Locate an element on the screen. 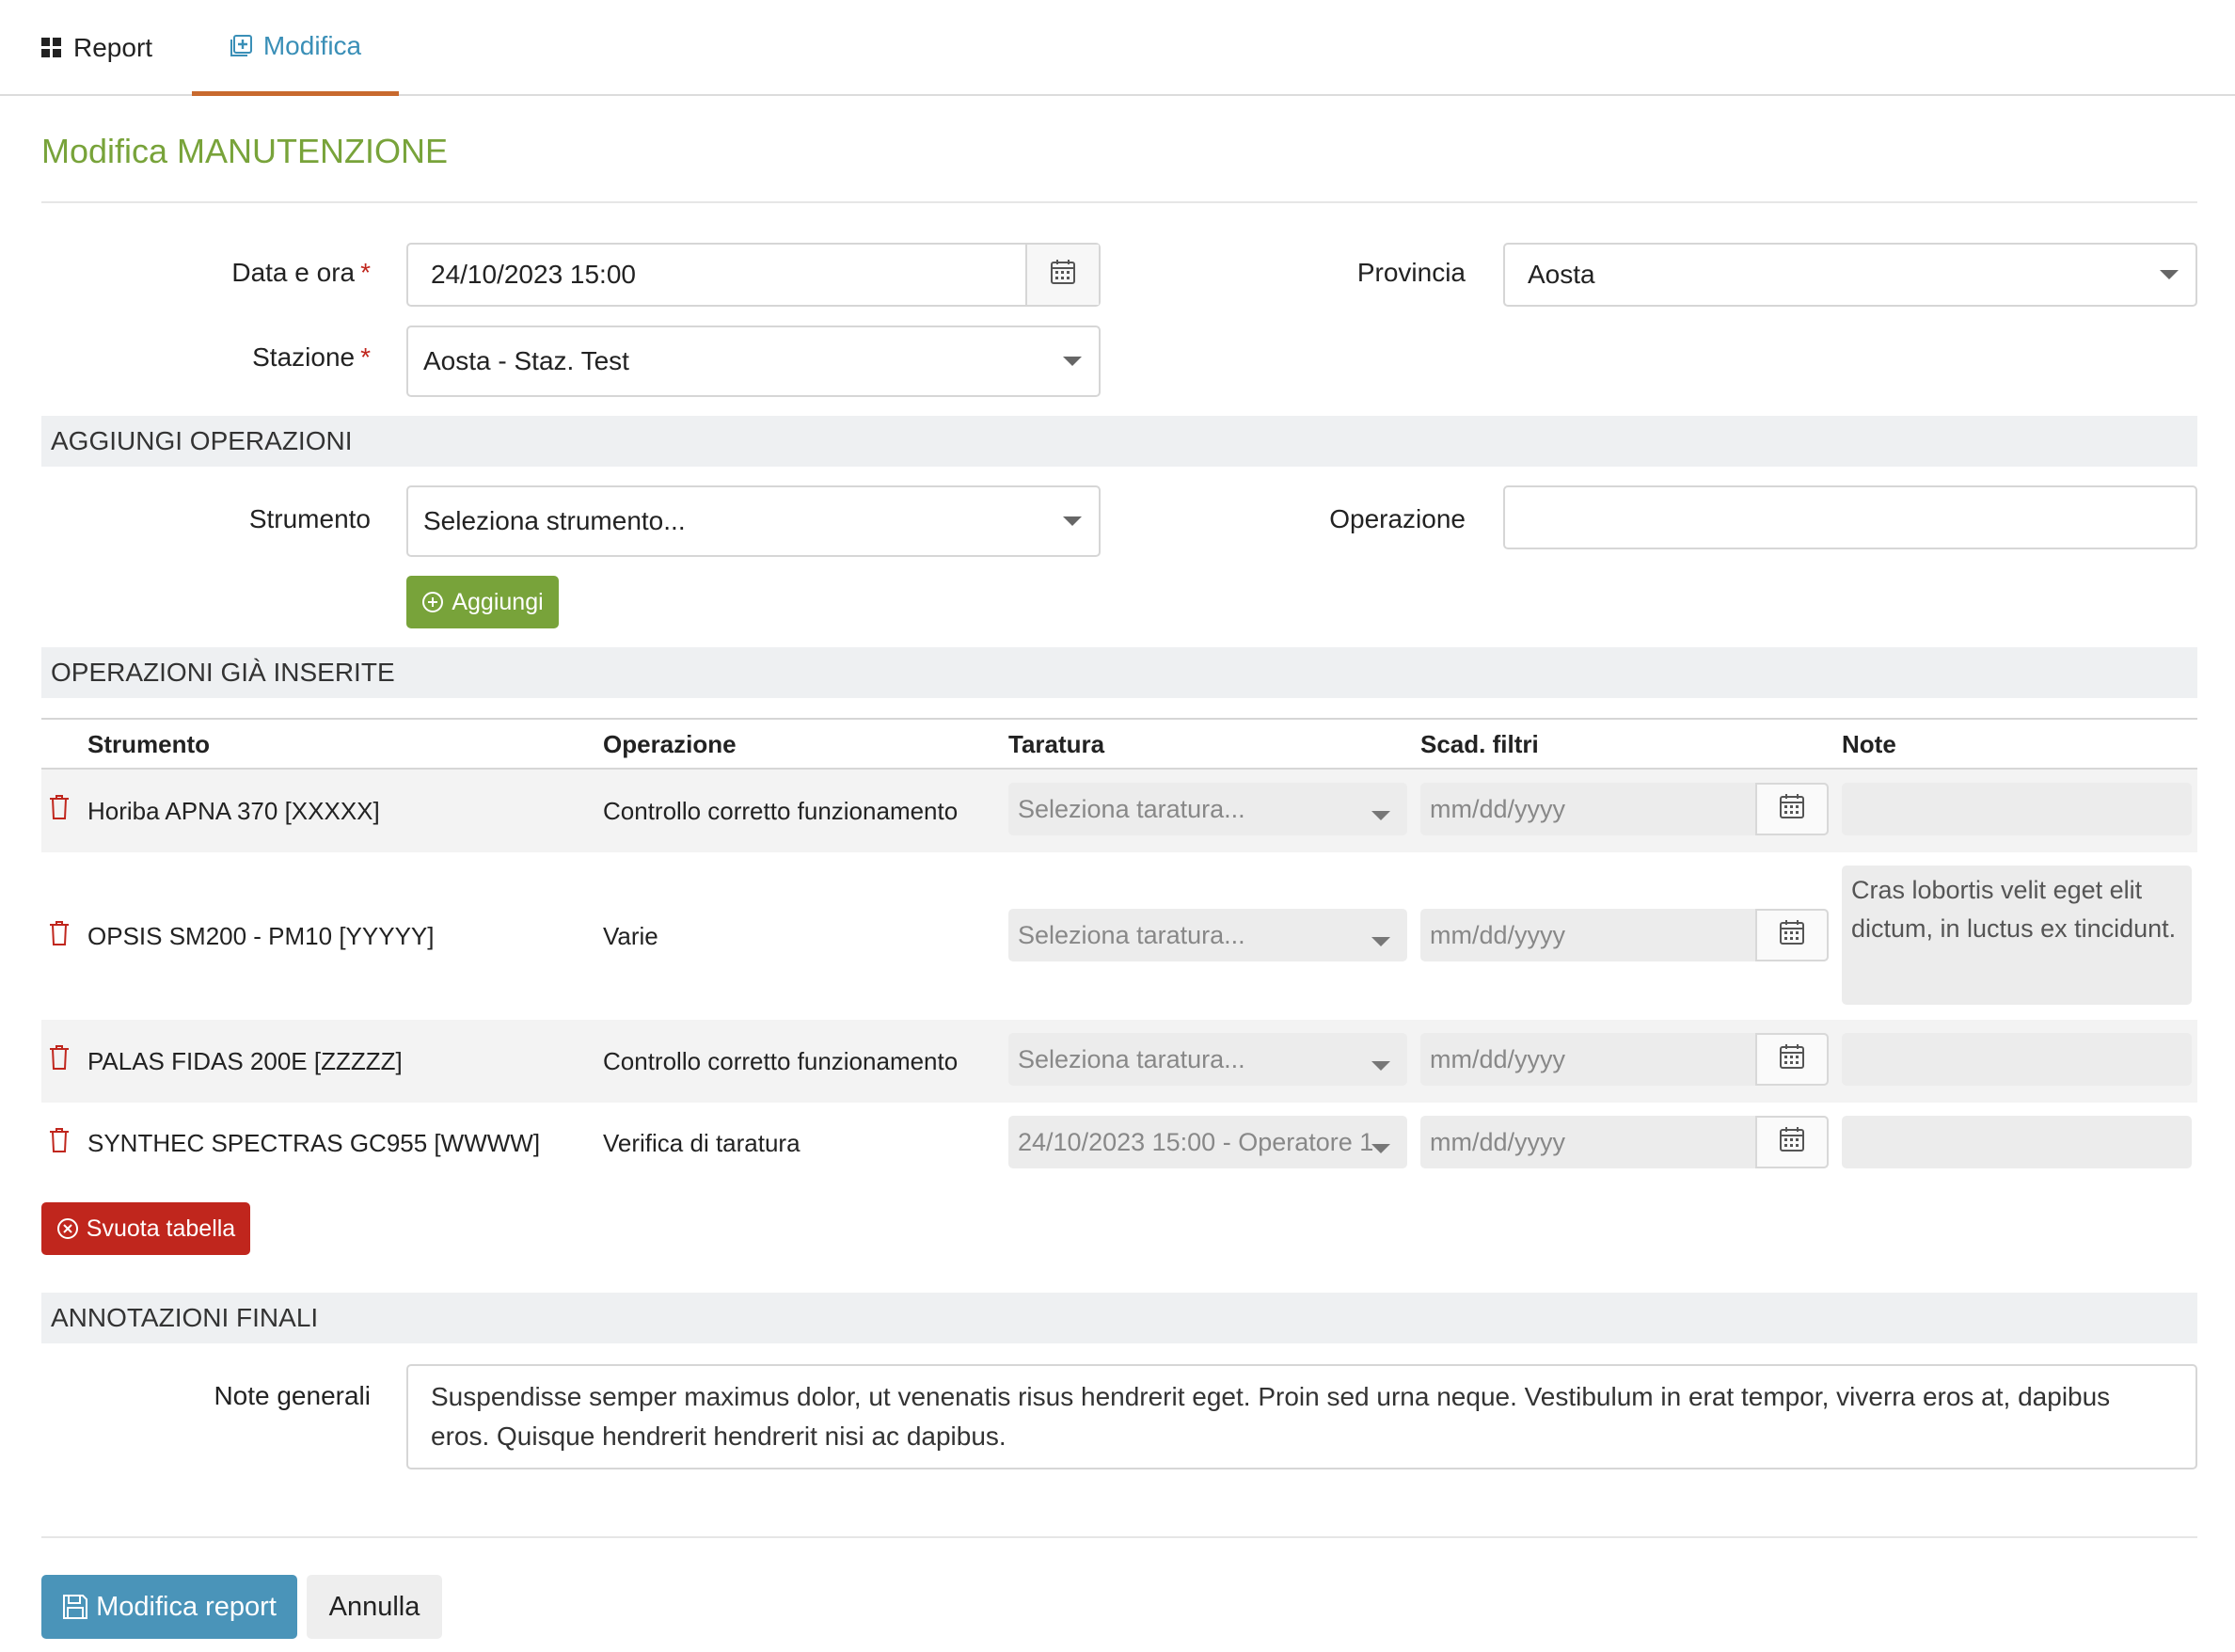 The height and width of the screenshot is (1652, 2235). page-title: Modifica MANUTENZIONE is located at coordinates (245, 151).